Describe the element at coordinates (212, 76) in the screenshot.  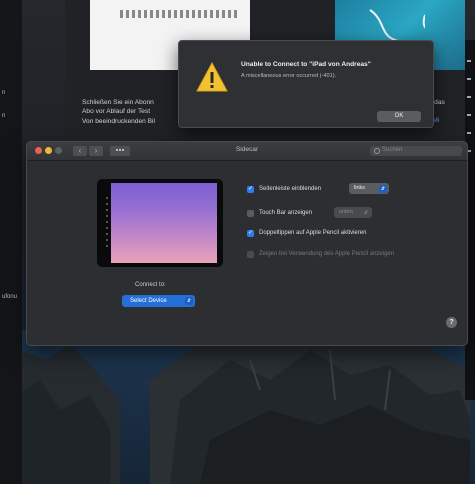
I see `warning-triangle-icon` at that location.